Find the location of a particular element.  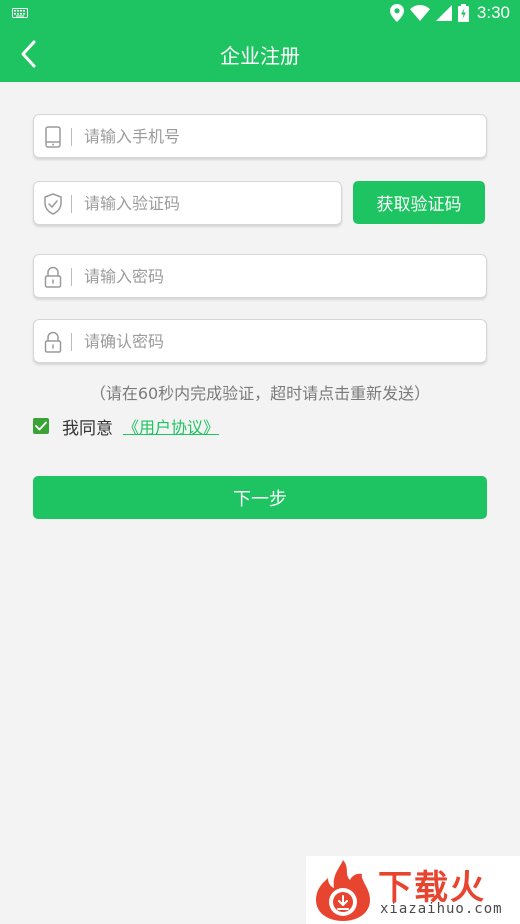

agree-label: 我同意 is located at coordinates (87, 428).